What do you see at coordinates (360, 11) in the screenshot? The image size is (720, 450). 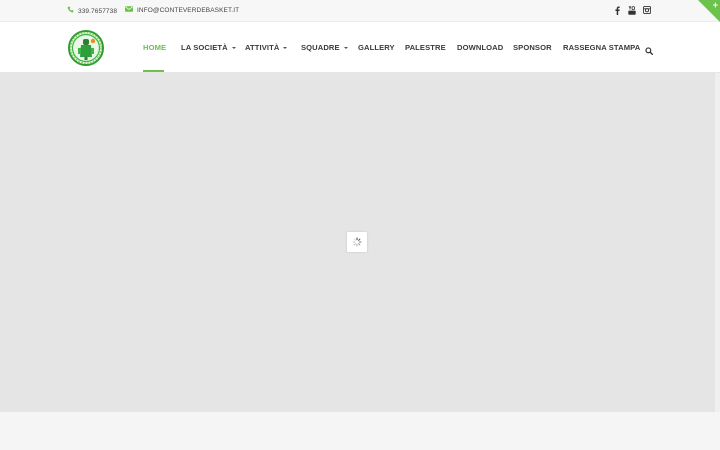 I see `top-bar: 339.7657738 INFO@CONTEVERDEBASKET.IT +` at bounding box center [360, 11].